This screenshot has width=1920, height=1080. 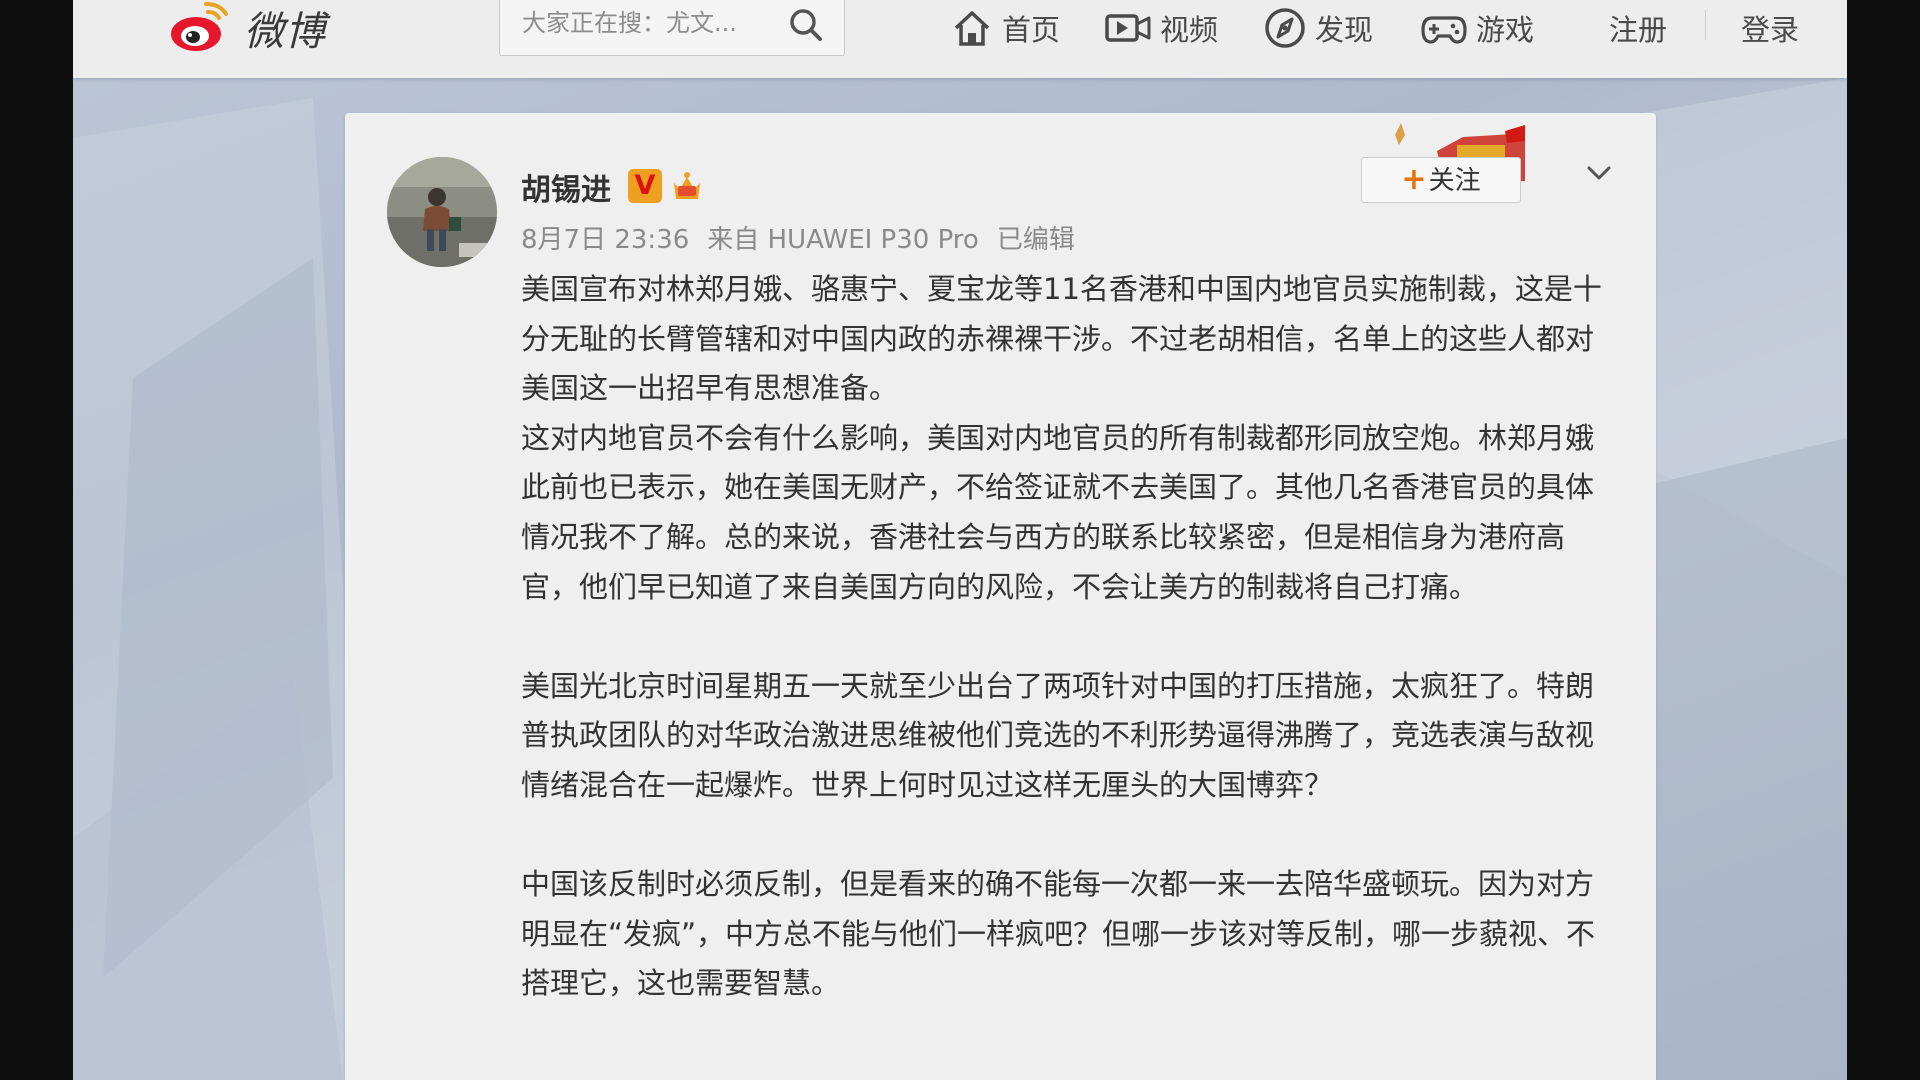 What do you see at coordinates (605, 240) in the screenshot?
I see `post-timestamp: 8月7日 23:36` at bounding box center [605, 240].